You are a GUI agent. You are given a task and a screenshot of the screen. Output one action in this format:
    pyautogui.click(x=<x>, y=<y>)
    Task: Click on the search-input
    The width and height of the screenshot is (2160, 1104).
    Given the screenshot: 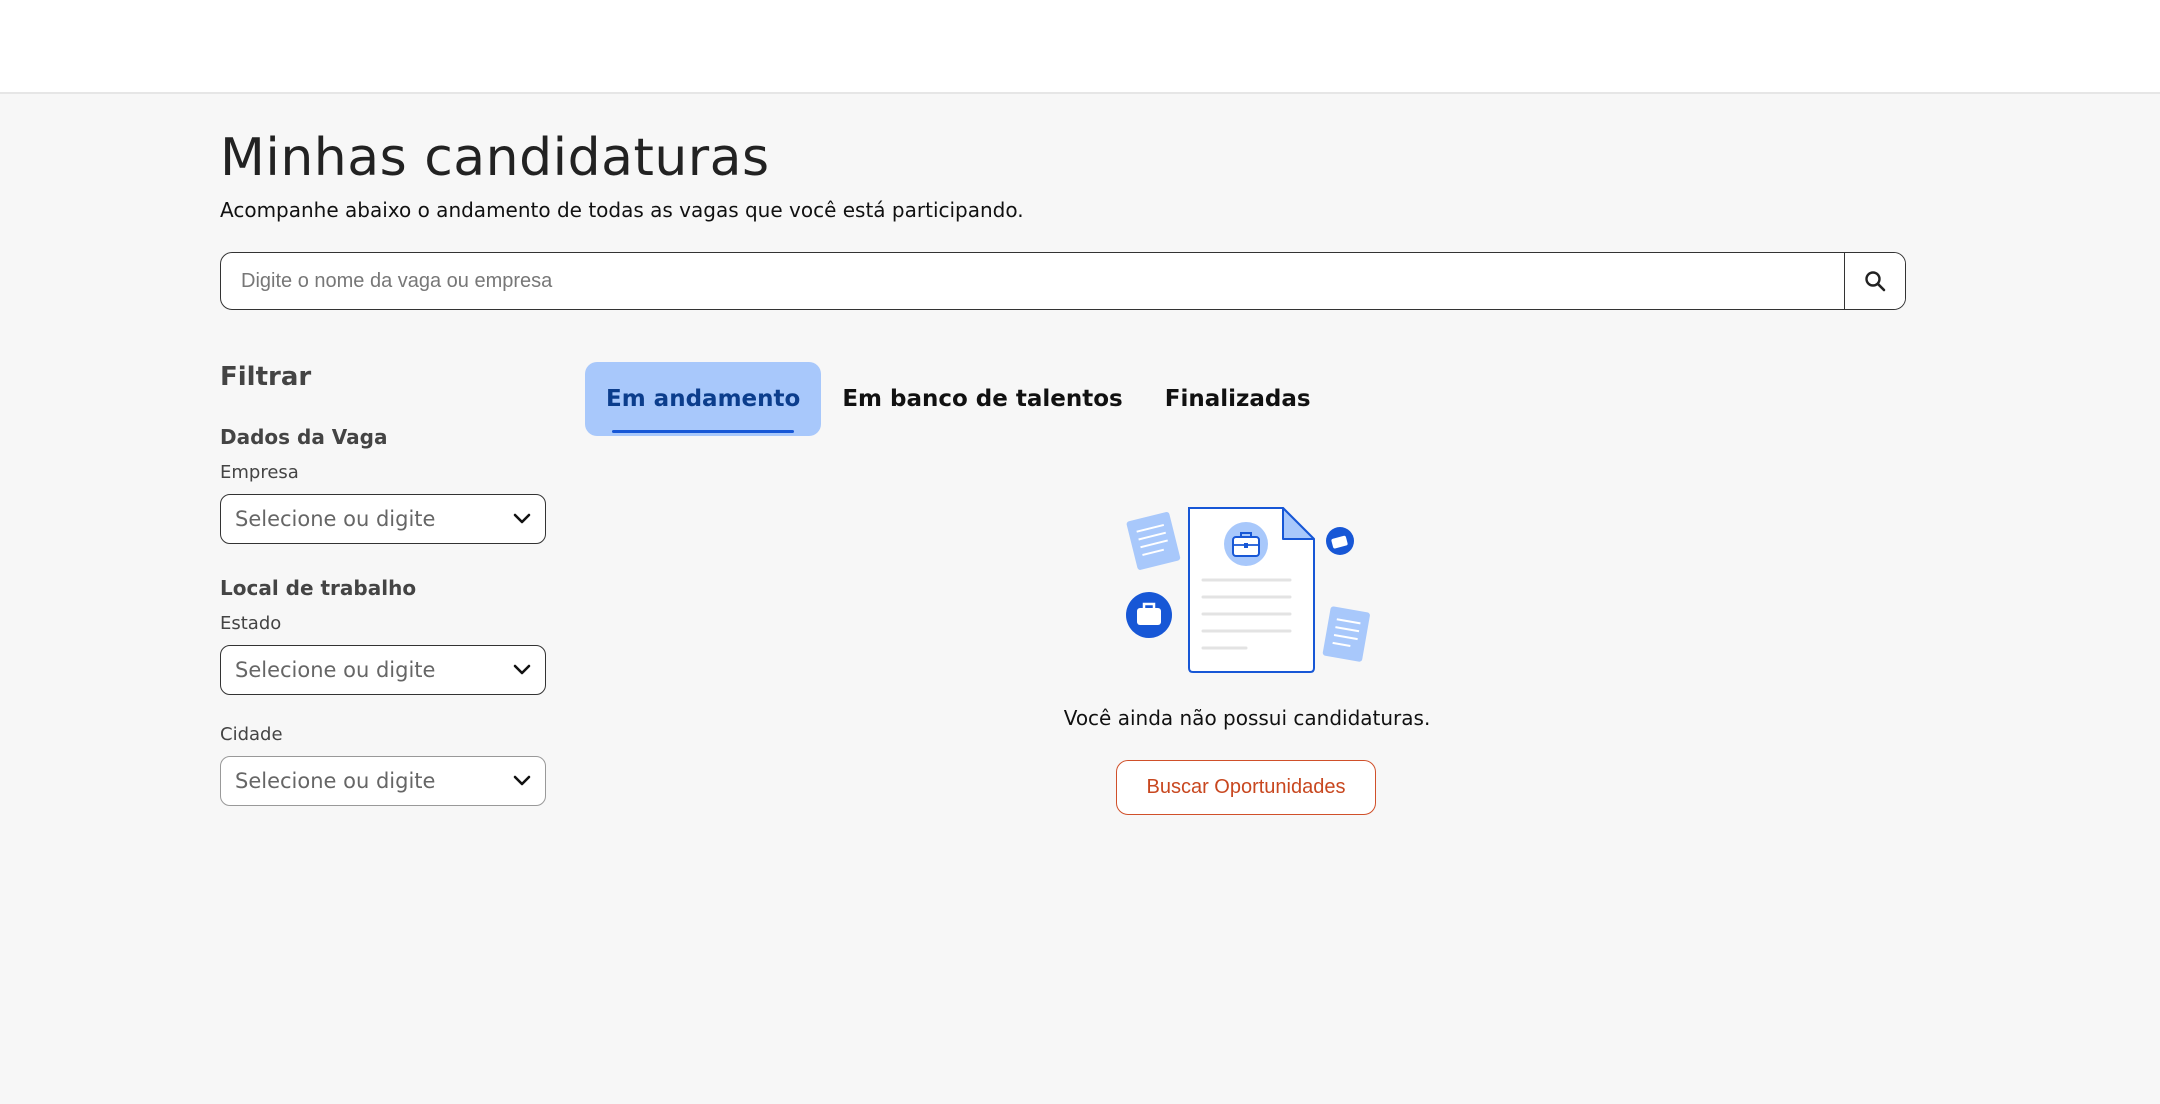 What is the action you would take?
    pyautogui.click(x=1032, y=281)
    